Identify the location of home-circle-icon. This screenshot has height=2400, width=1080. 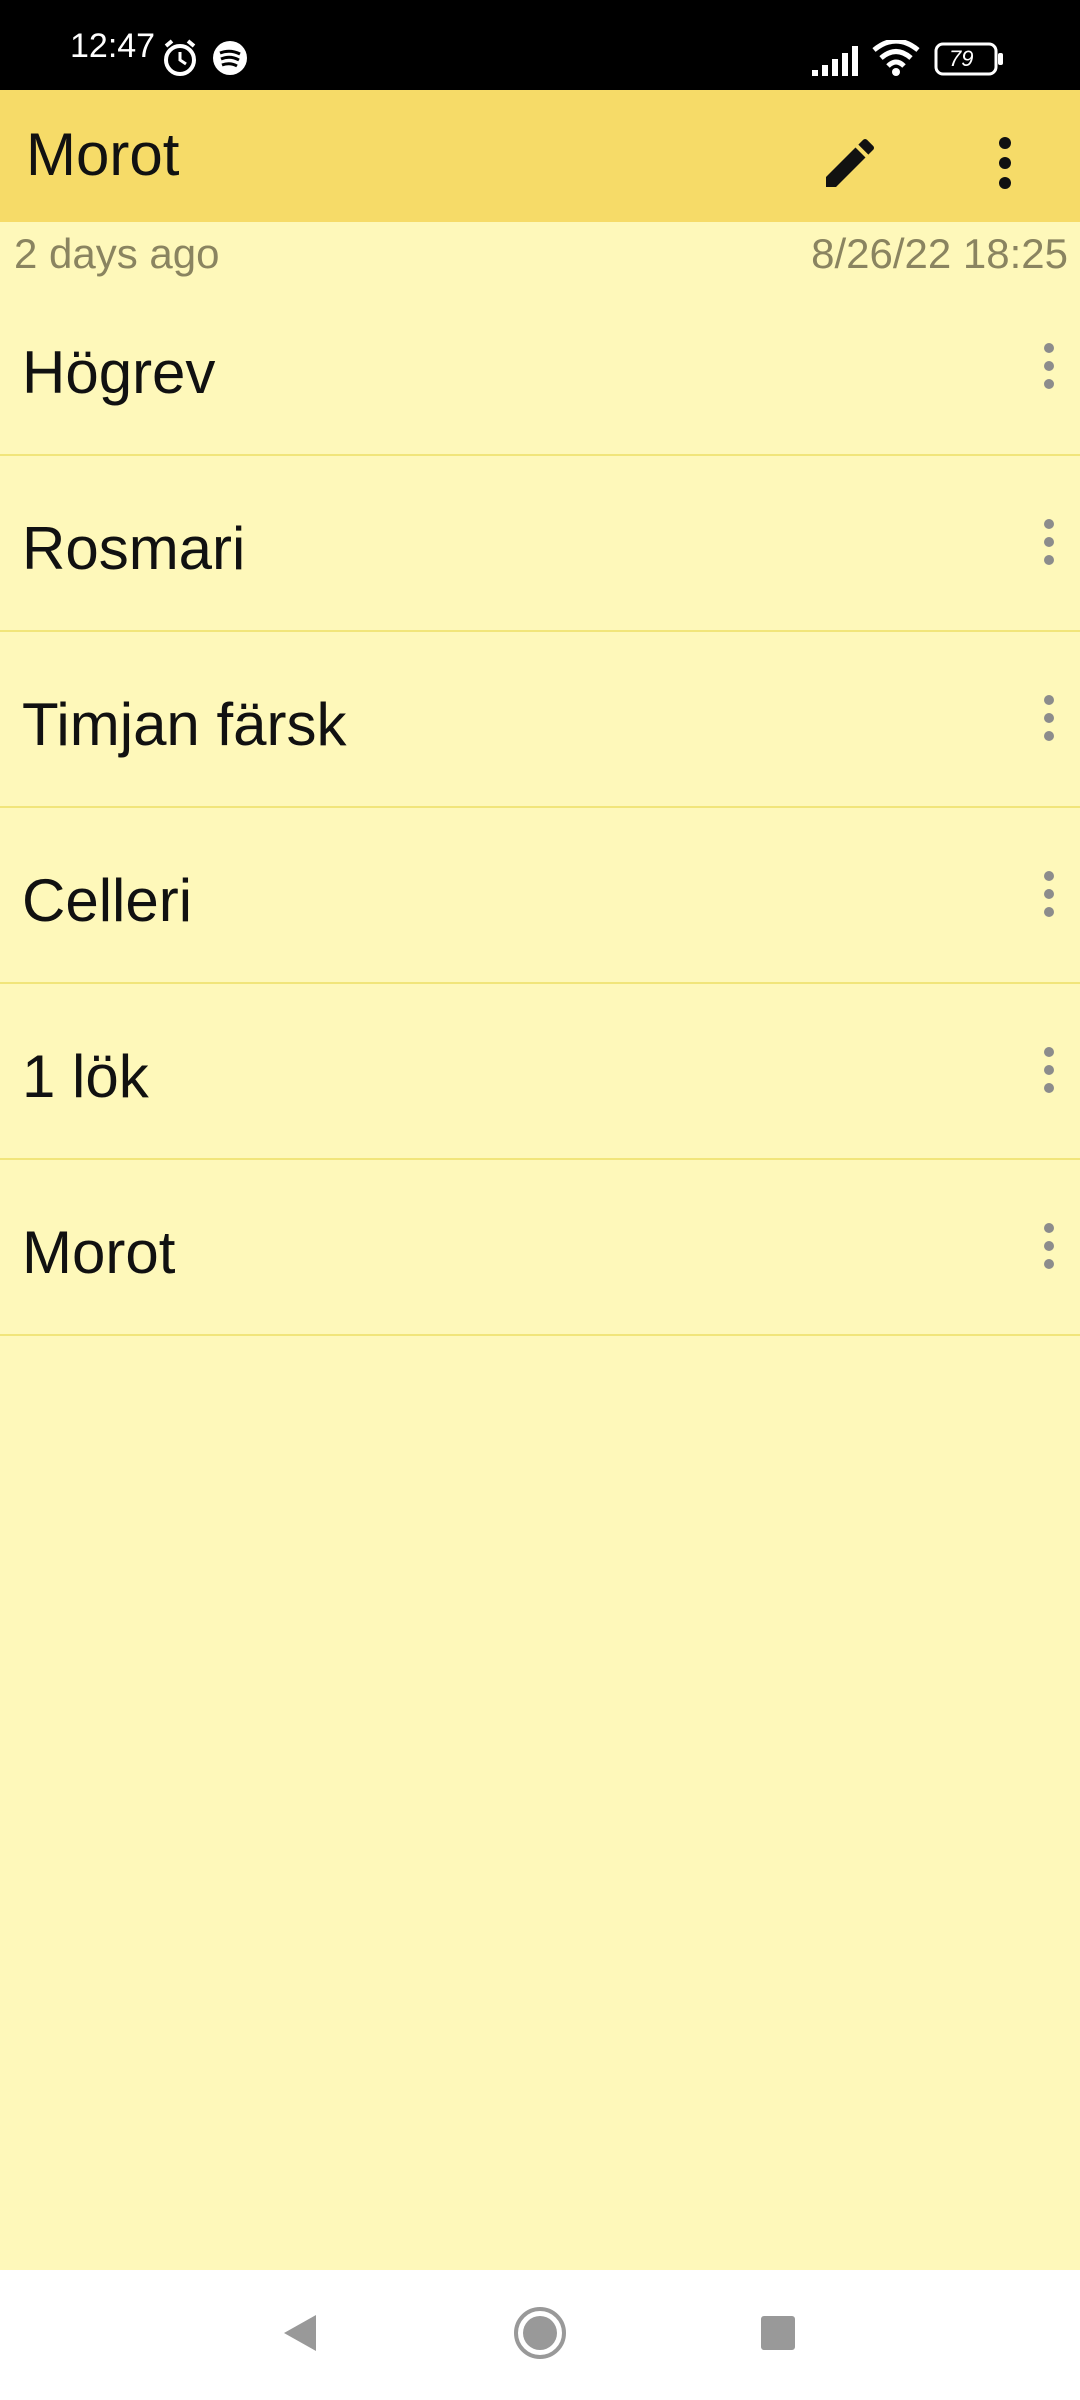
(540, 2335).